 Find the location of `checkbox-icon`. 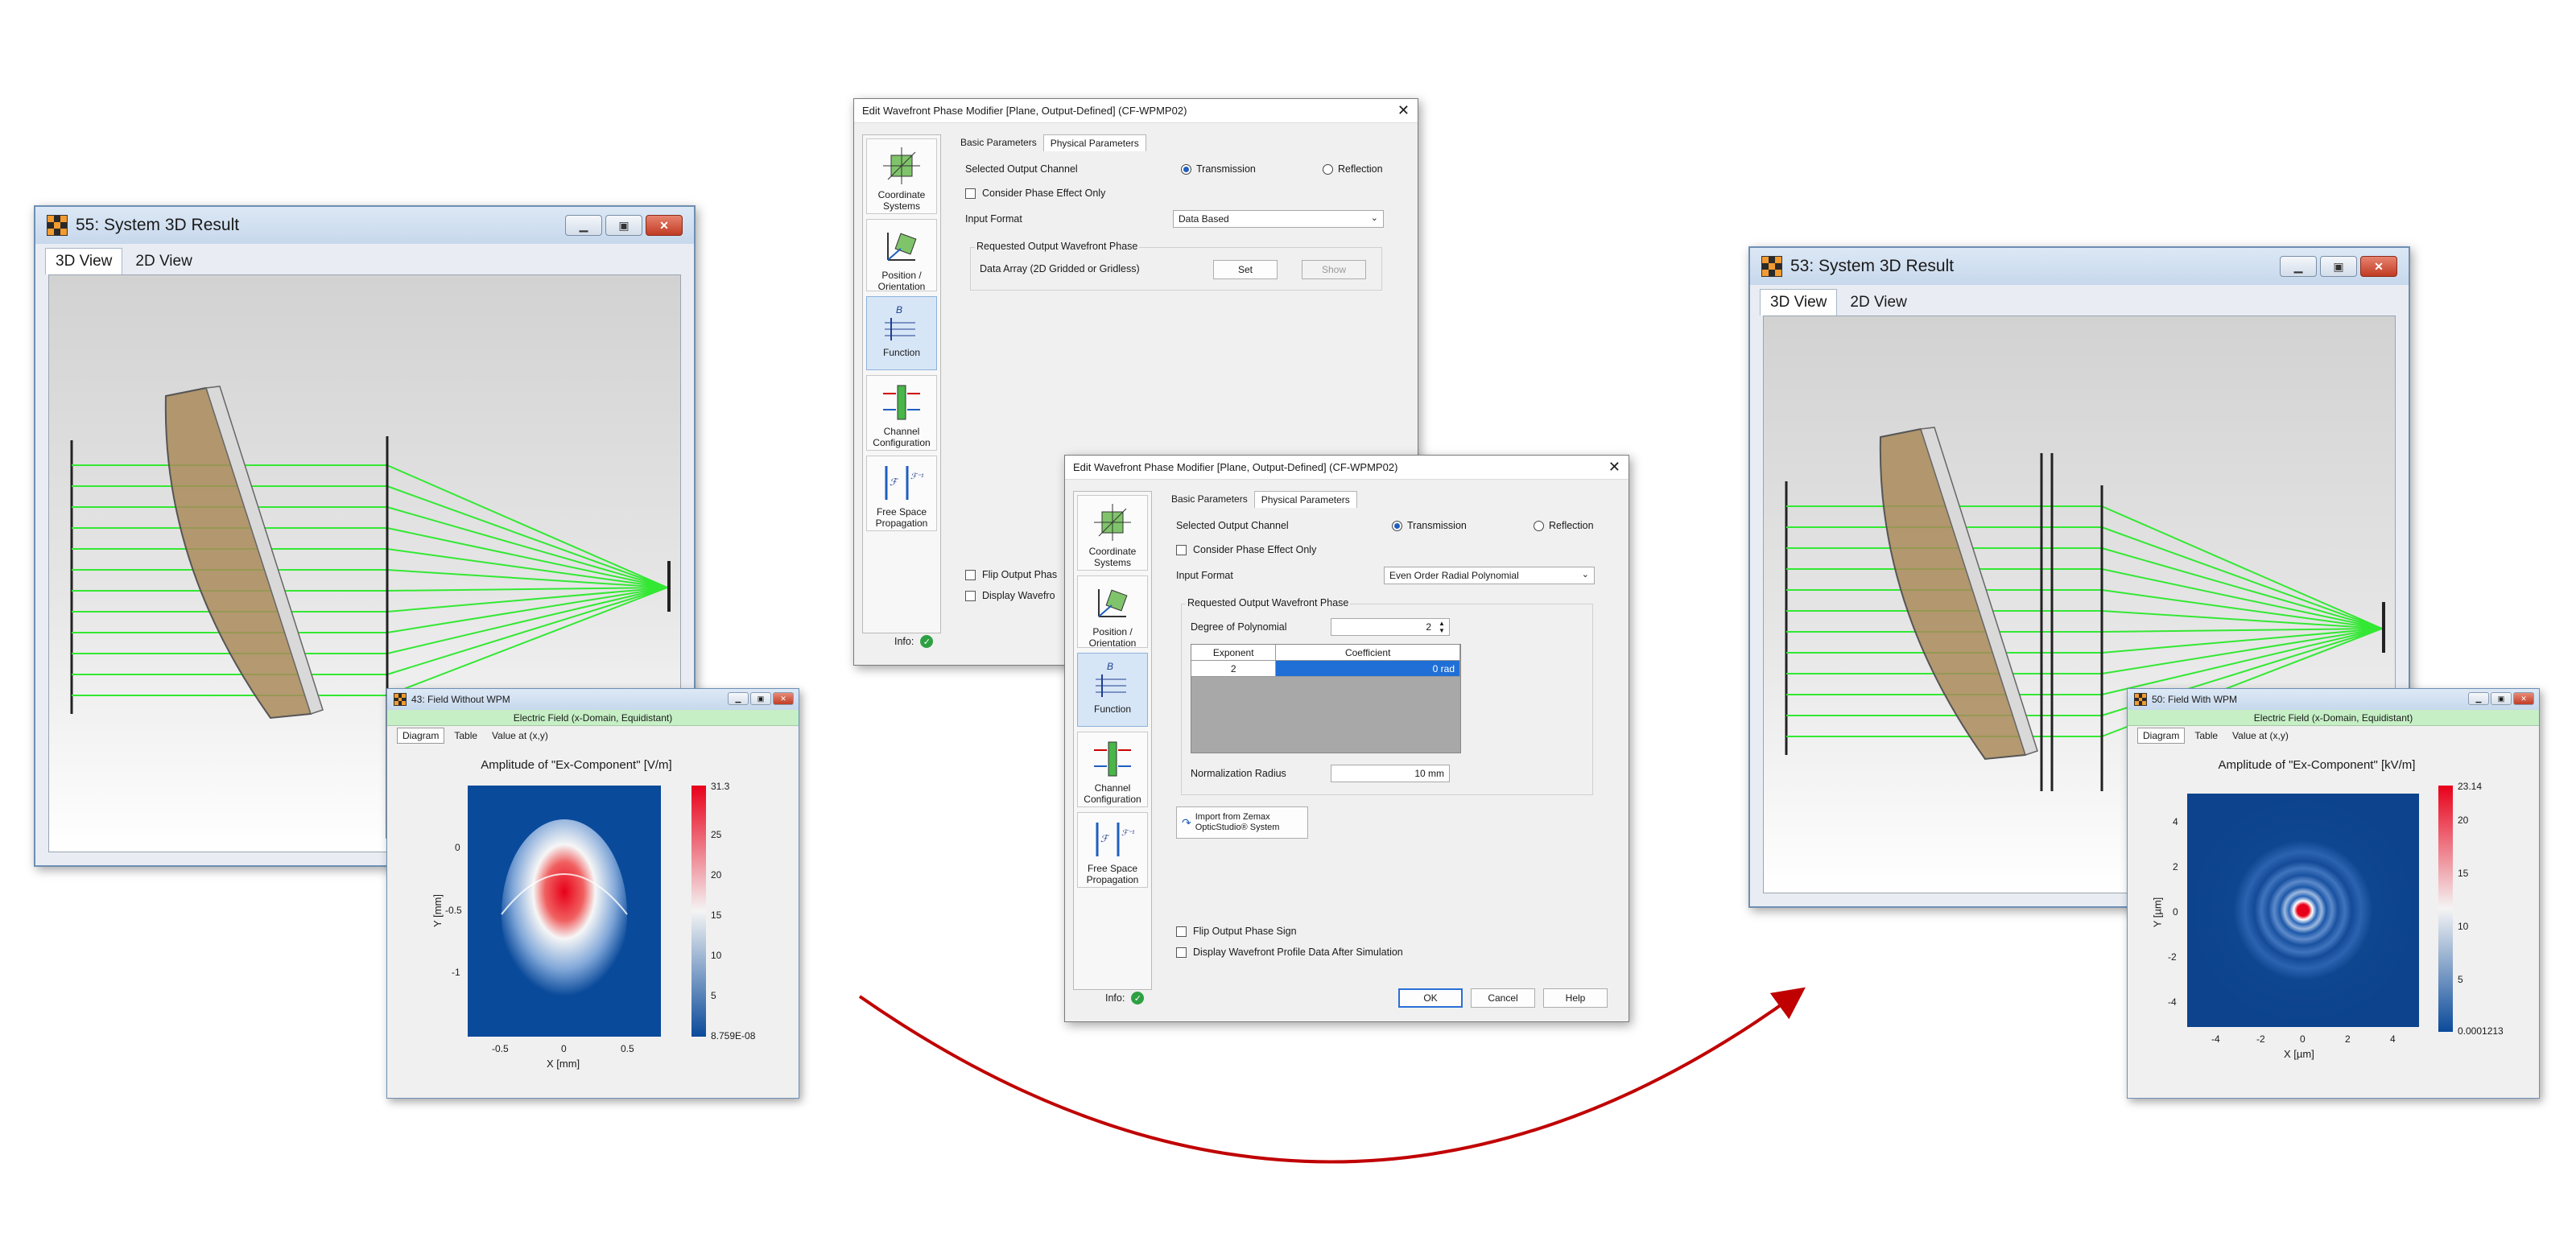

checkbox-icon is located at coordinates (1181, 549).